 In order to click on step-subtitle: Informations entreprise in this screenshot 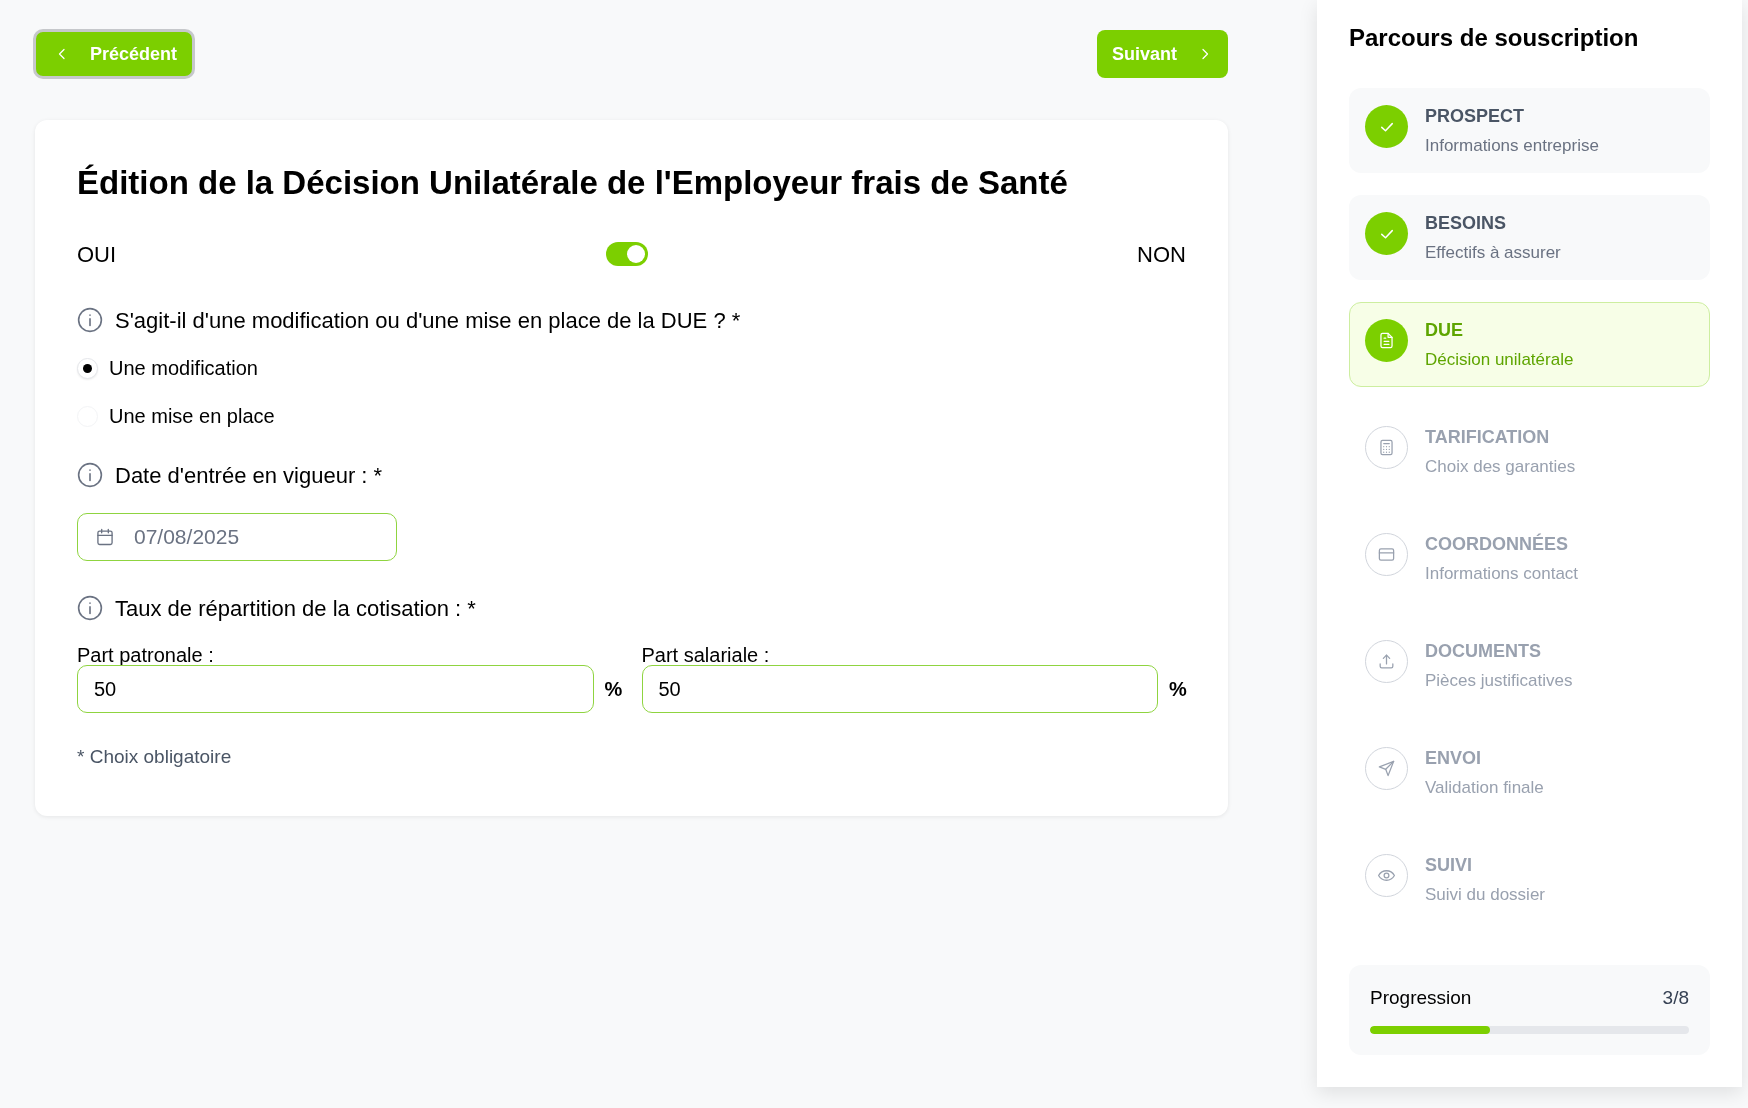, I will do `click(1512, 146)`.